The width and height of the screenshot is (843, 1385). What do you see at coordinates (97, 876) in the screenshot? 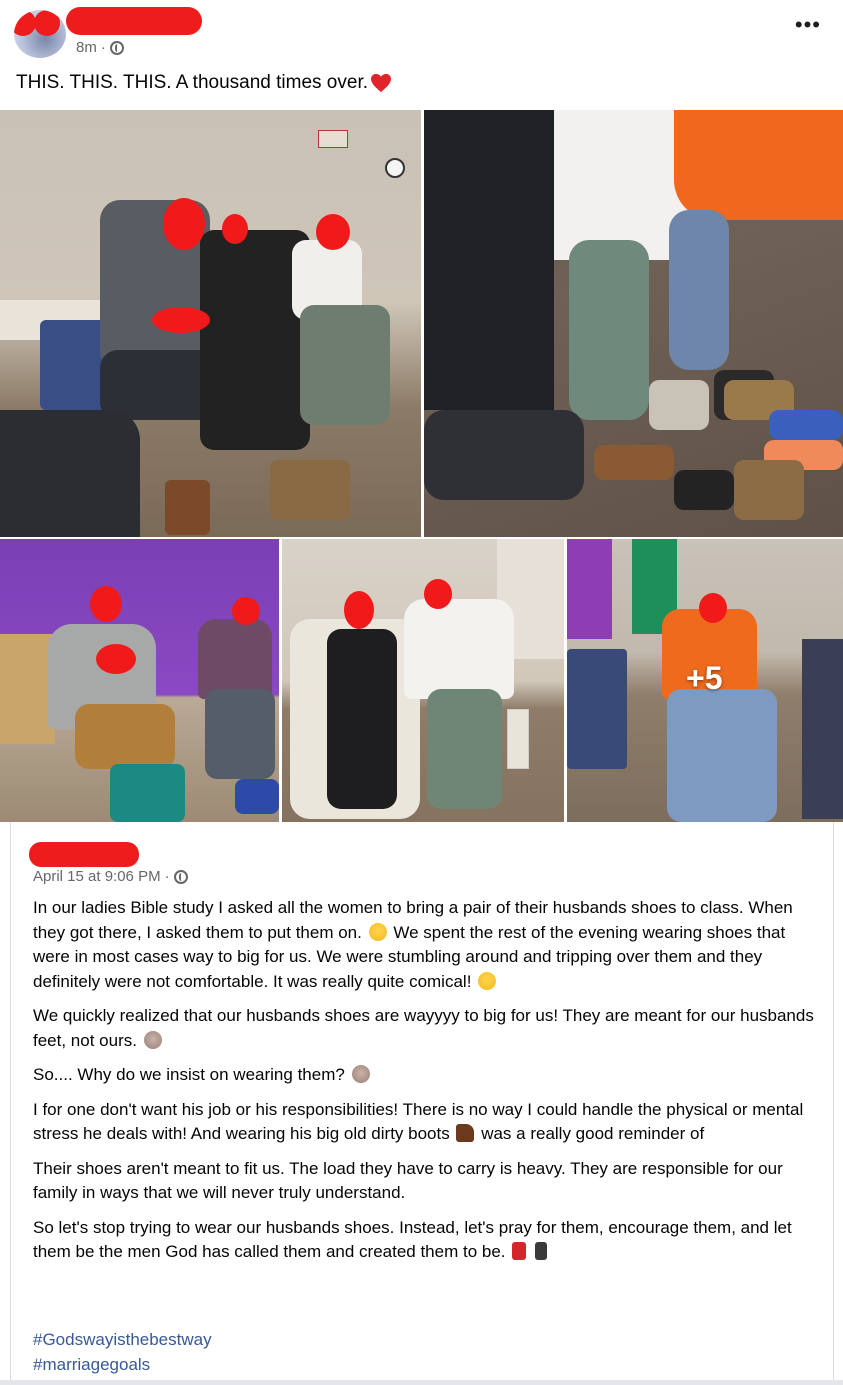
I see `shared-post-date: April 15 at 9:06 PM` at bounding box center [97, 876].